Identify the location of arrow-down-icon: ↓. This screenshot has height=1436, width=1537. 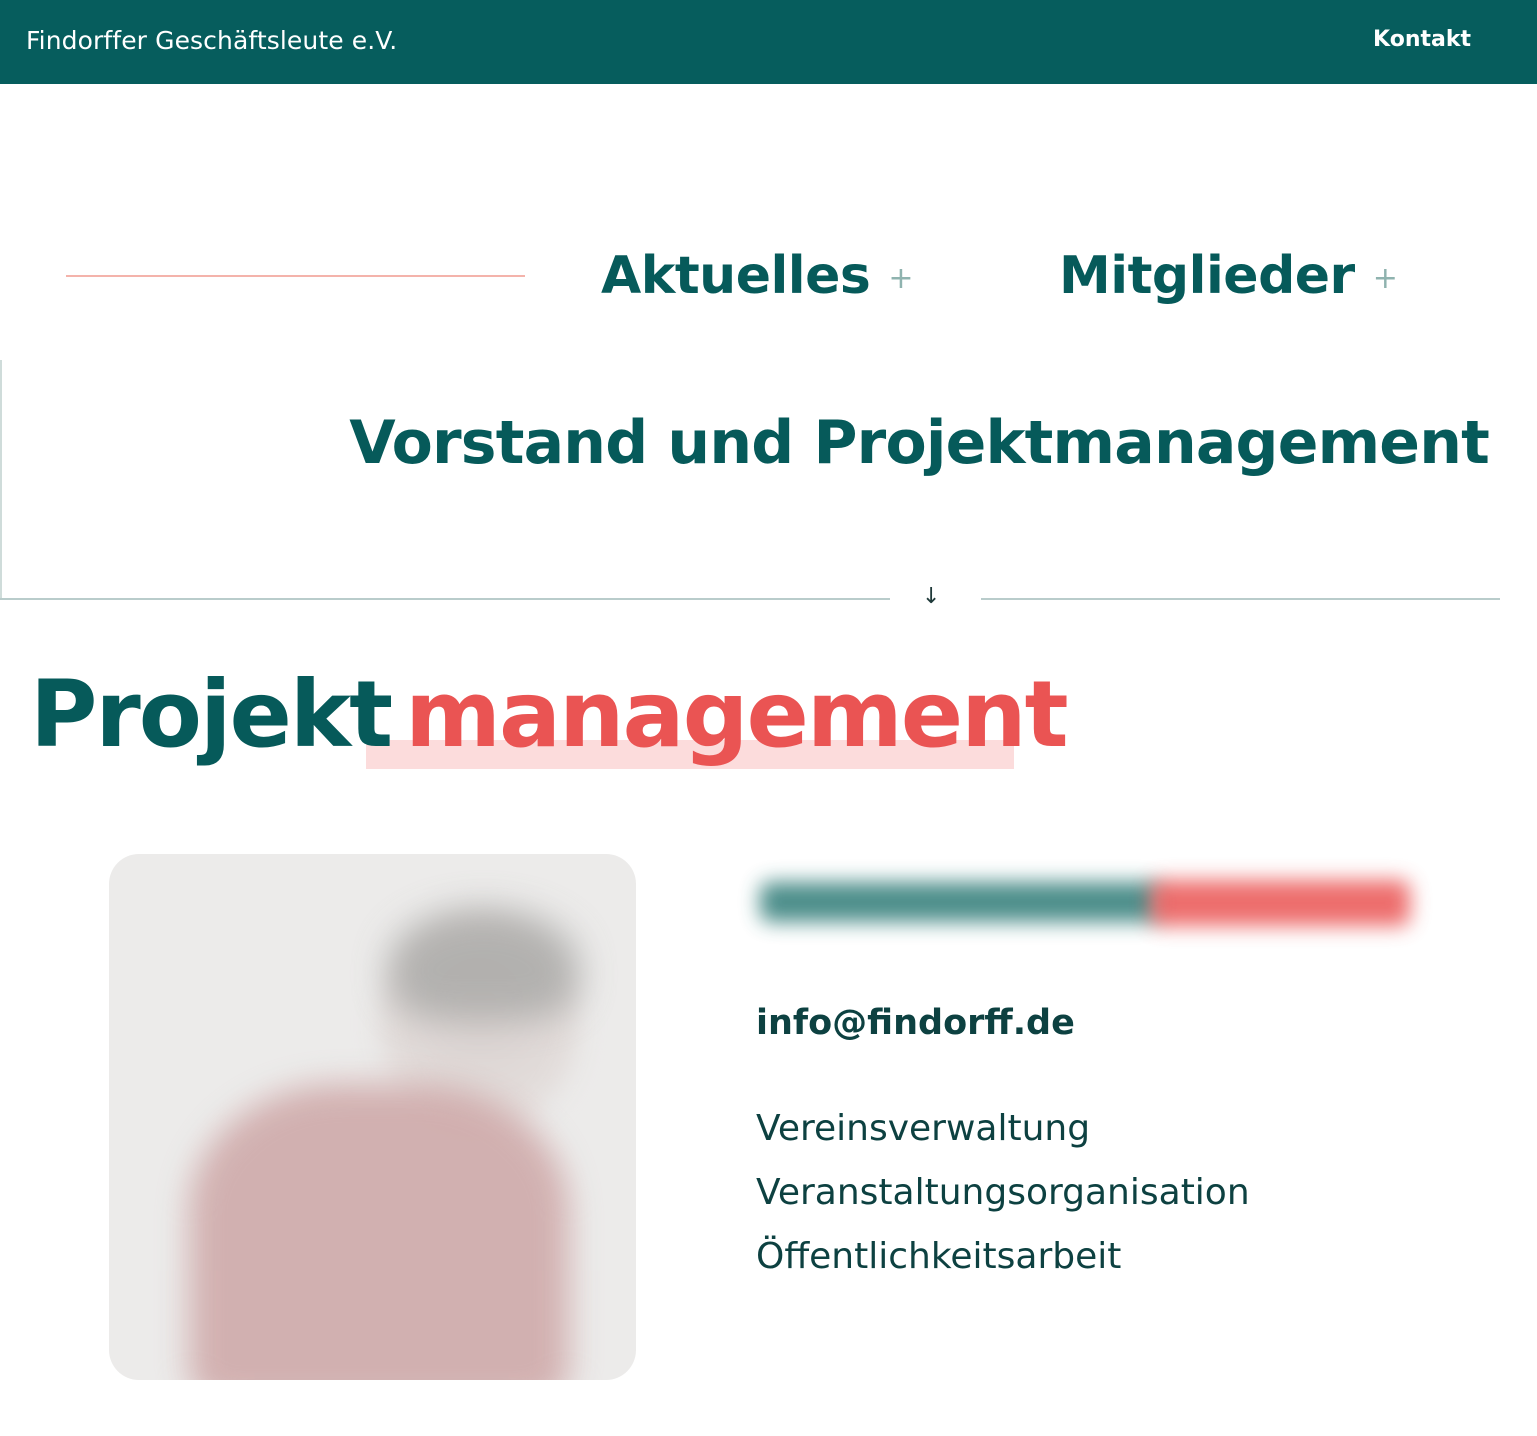
(931, 596).